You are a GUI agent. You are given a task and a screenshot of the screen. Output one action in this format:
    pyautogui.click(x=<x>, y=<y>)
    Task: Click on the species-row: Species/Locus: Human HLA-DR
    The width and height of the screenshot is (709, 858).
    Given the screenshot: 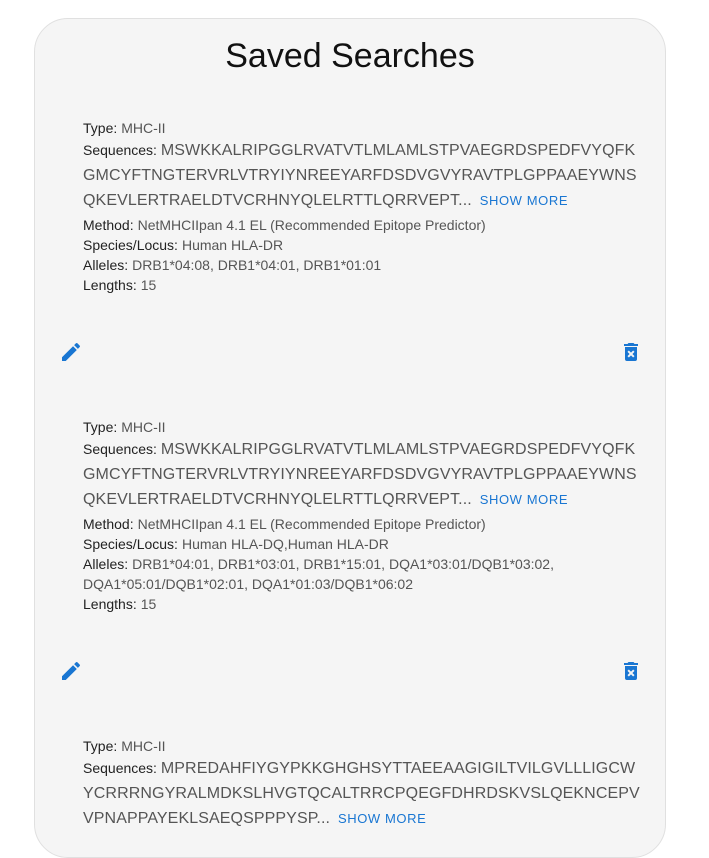 What is the action you would take?
    pyautogui.click(x=183, y=245)
    